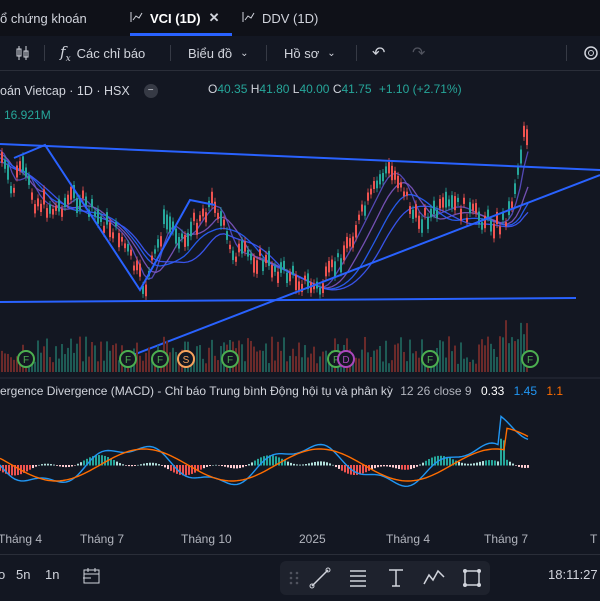  I want to click on event-badge-label: F, so click(230, 360).